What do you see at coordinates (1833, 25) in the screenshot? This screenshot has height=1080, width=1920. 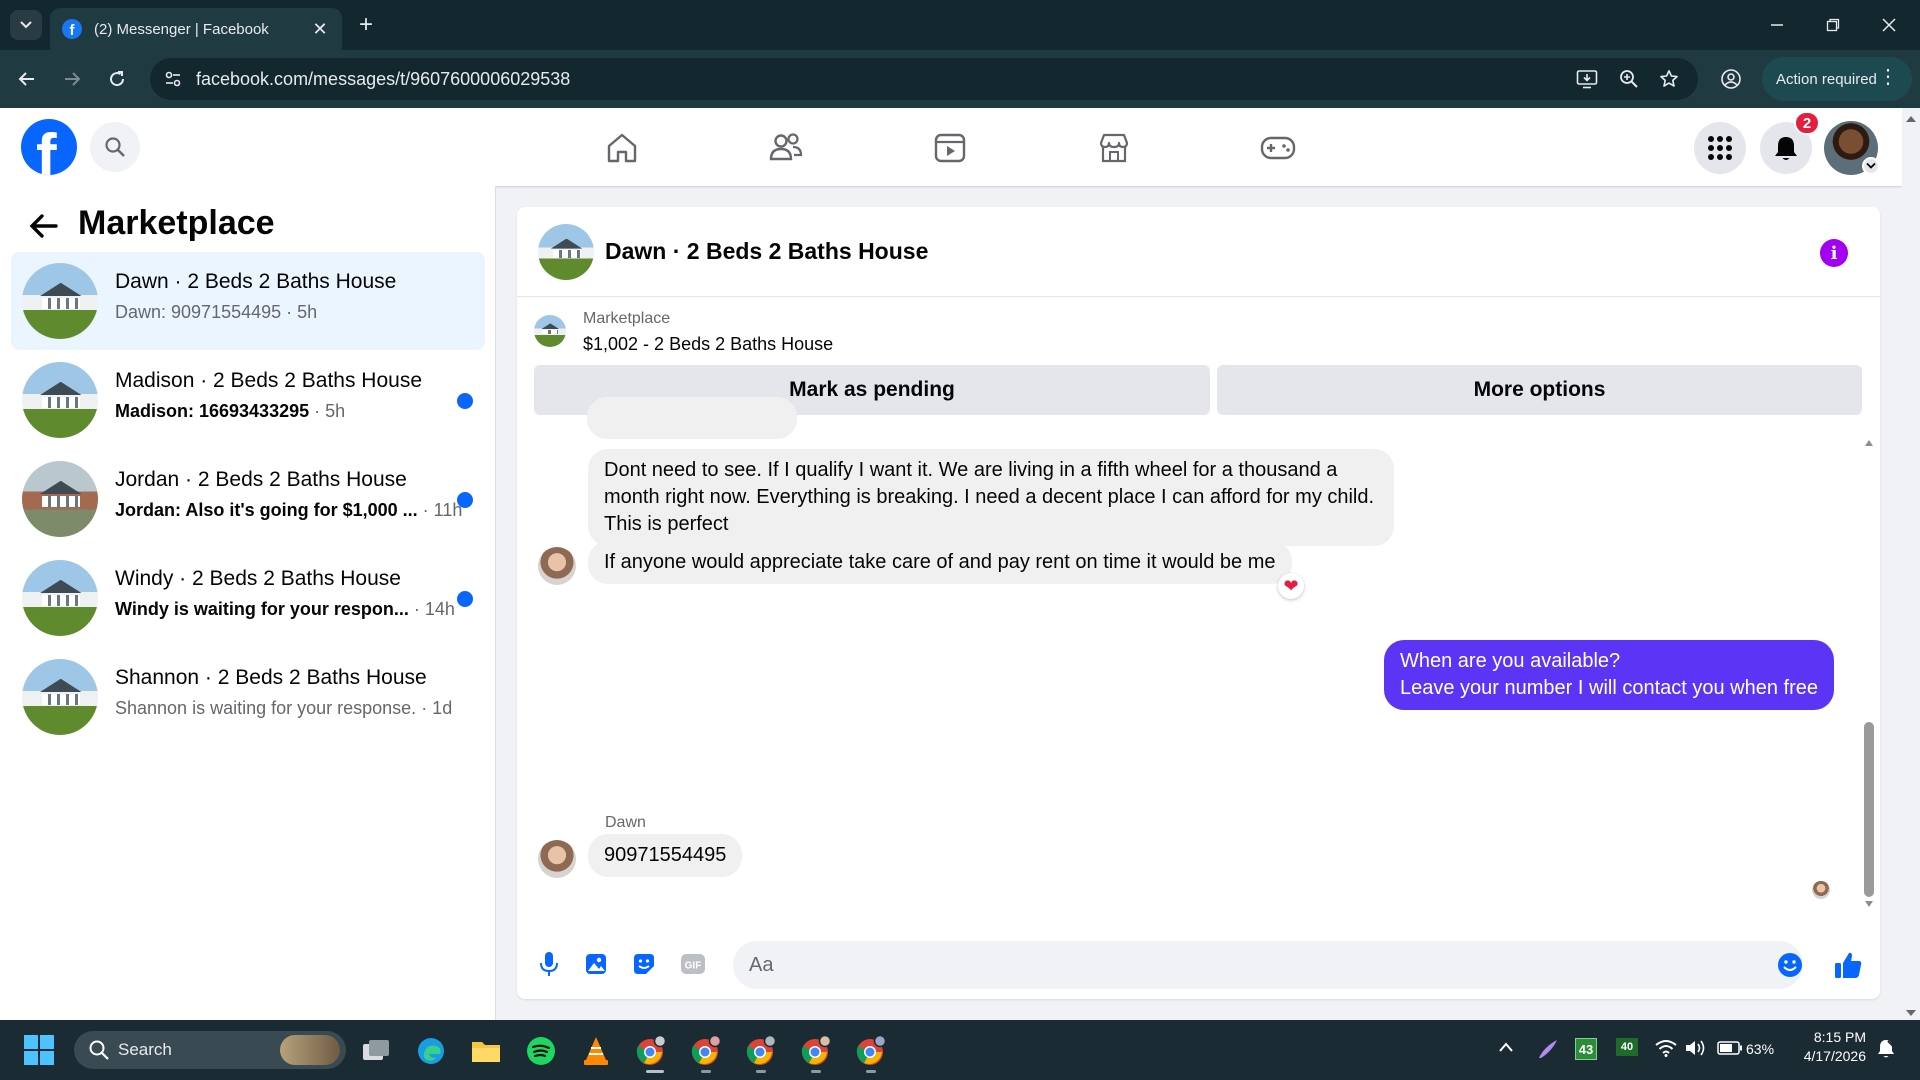 I see `restore-button` at bounding box center [1833, 25].